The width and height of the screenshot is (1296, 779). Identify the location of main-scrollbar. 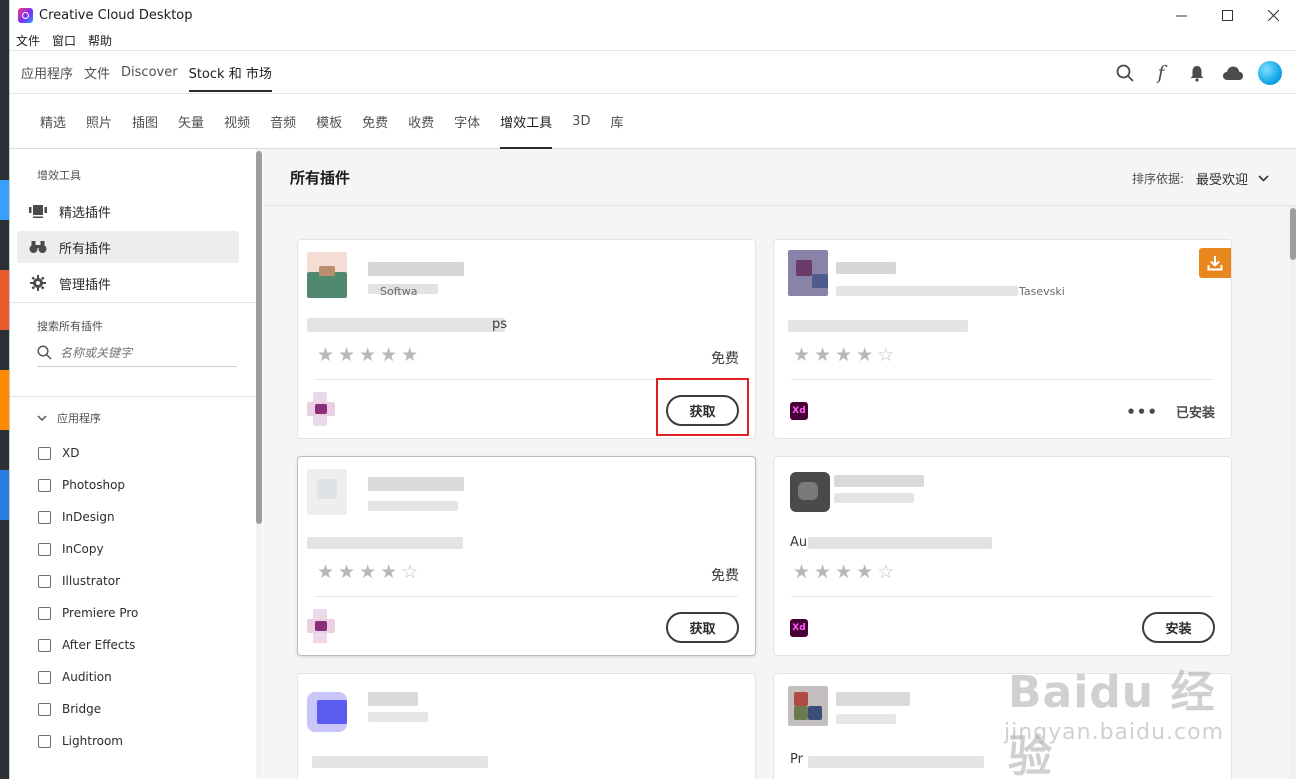
(1292, 492).